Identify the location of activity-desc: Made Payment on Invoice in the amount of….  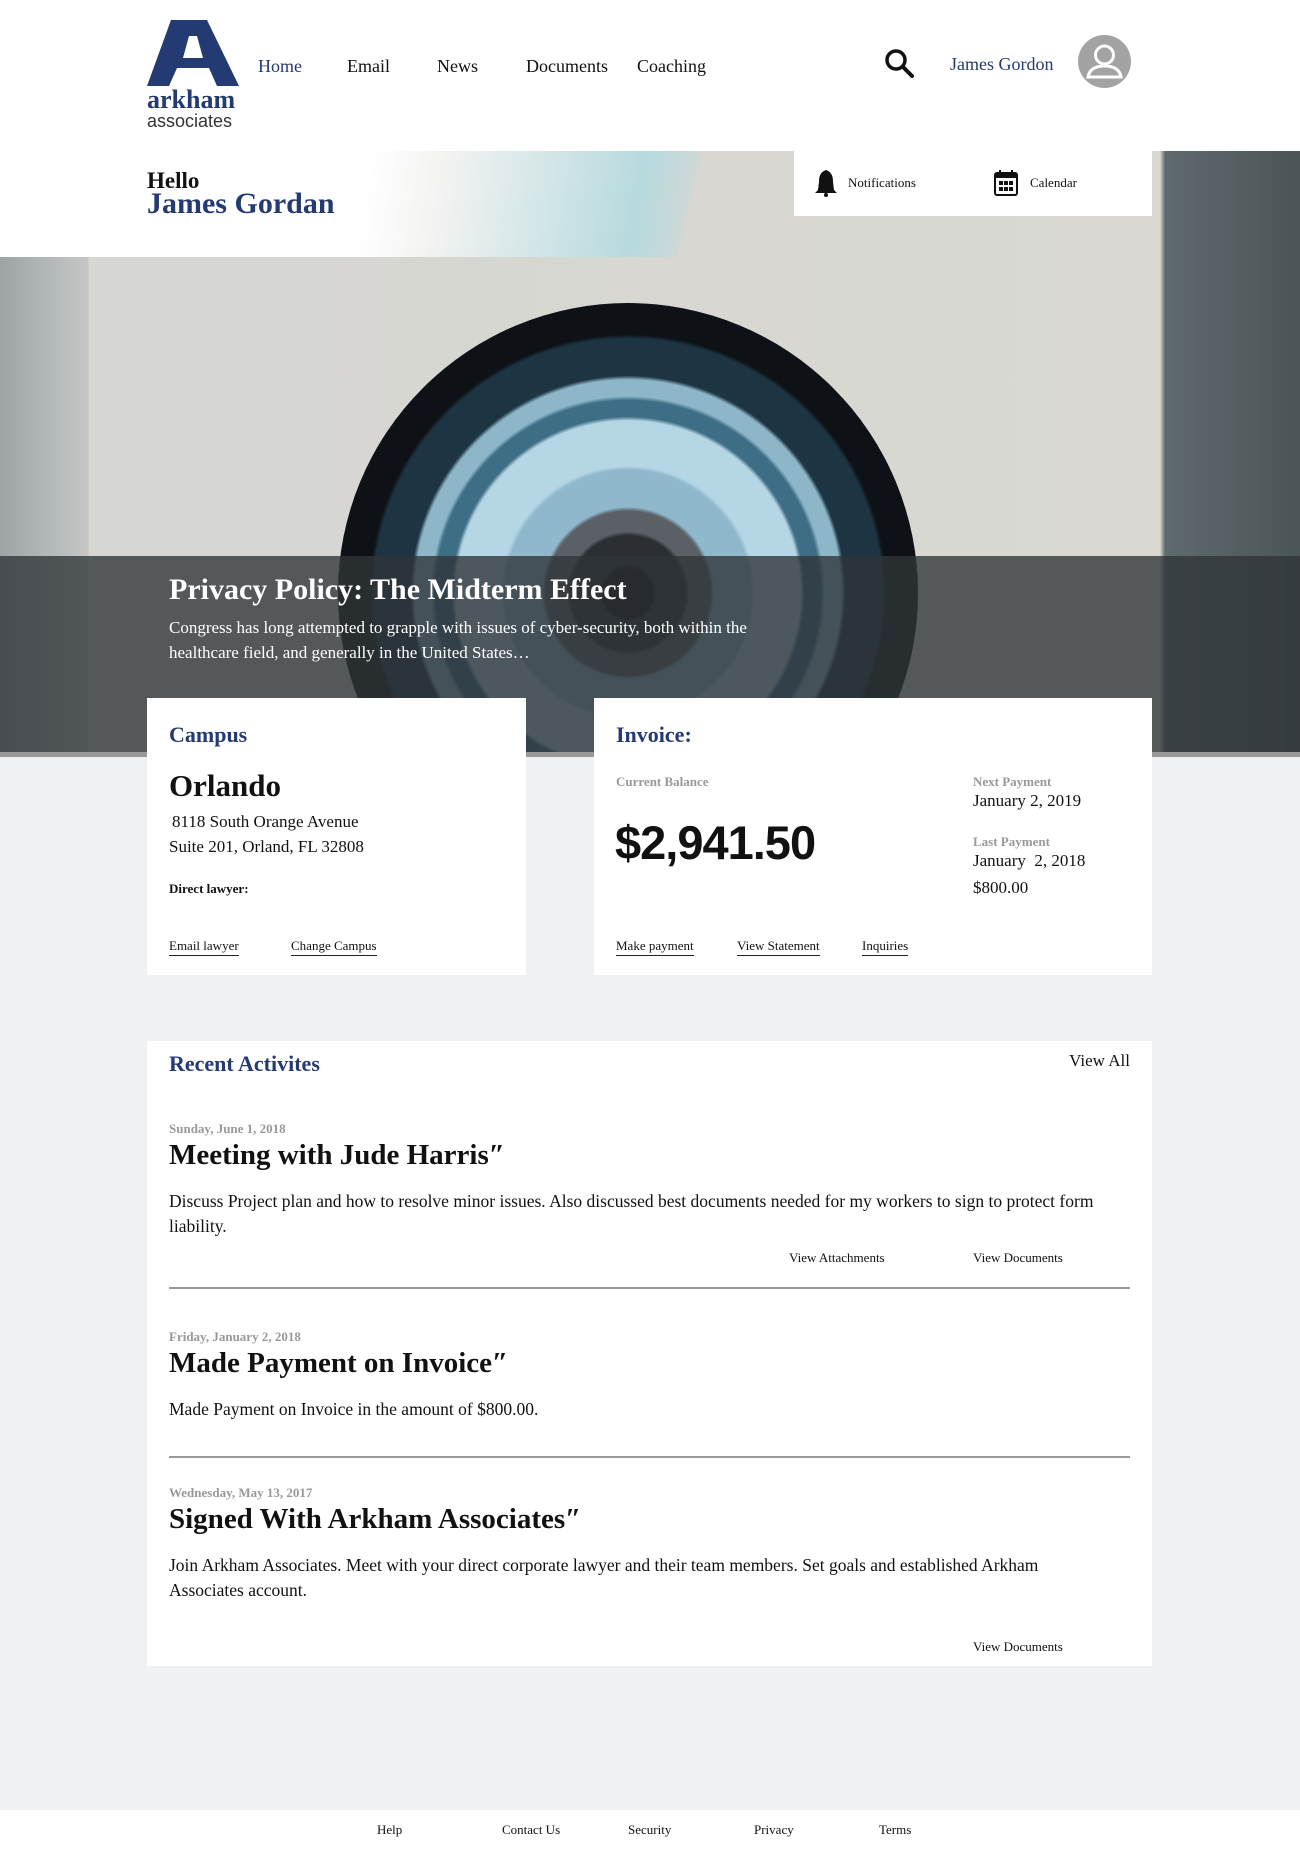
(354, 1409).